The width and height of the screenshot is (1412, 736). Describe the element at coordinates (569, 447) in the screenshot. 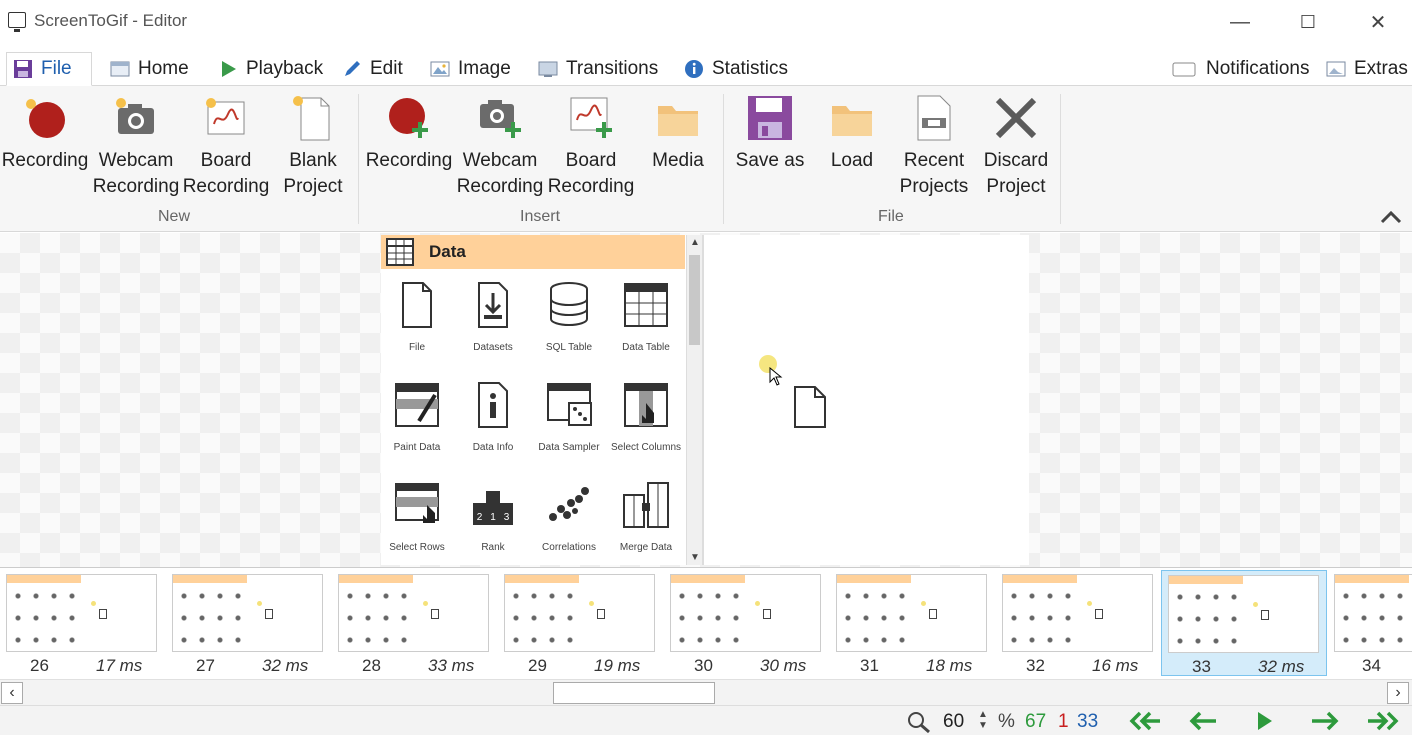

I see `widget-label: Data Sampler` at that location.